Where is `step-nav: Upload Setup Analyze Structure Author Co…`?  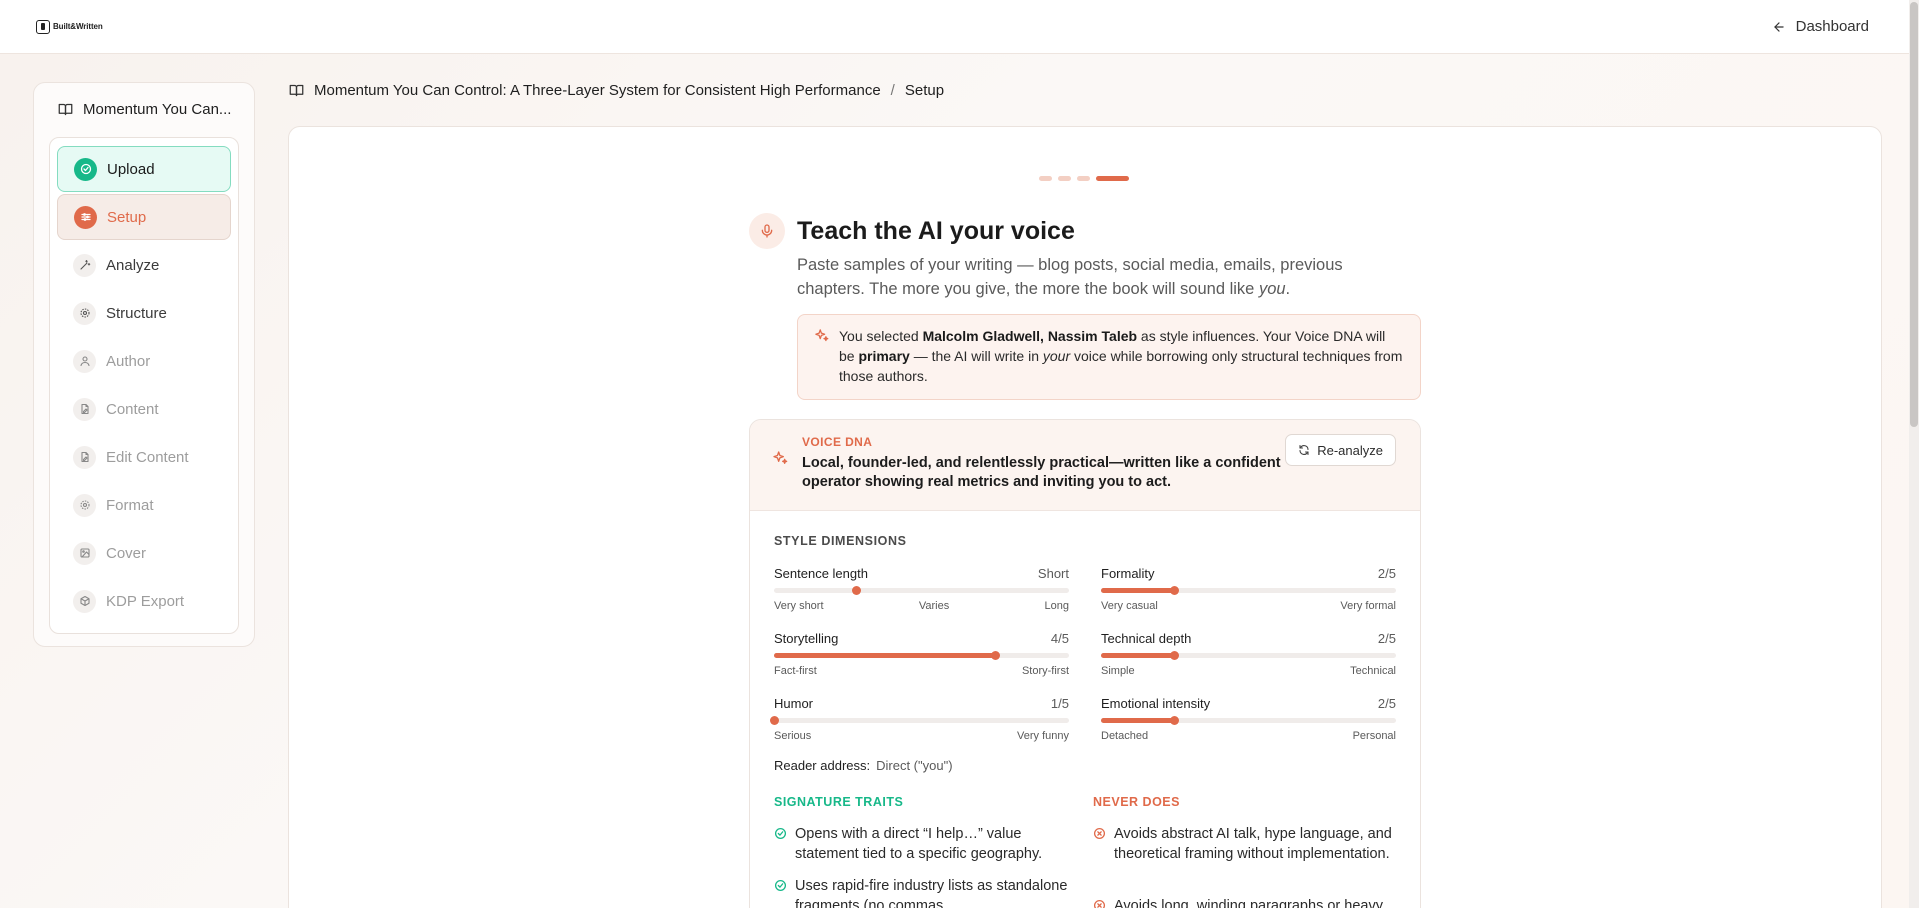 step-nav: Upload Setup Analyze Structure Author Co… is located at coordinates (144, 385).